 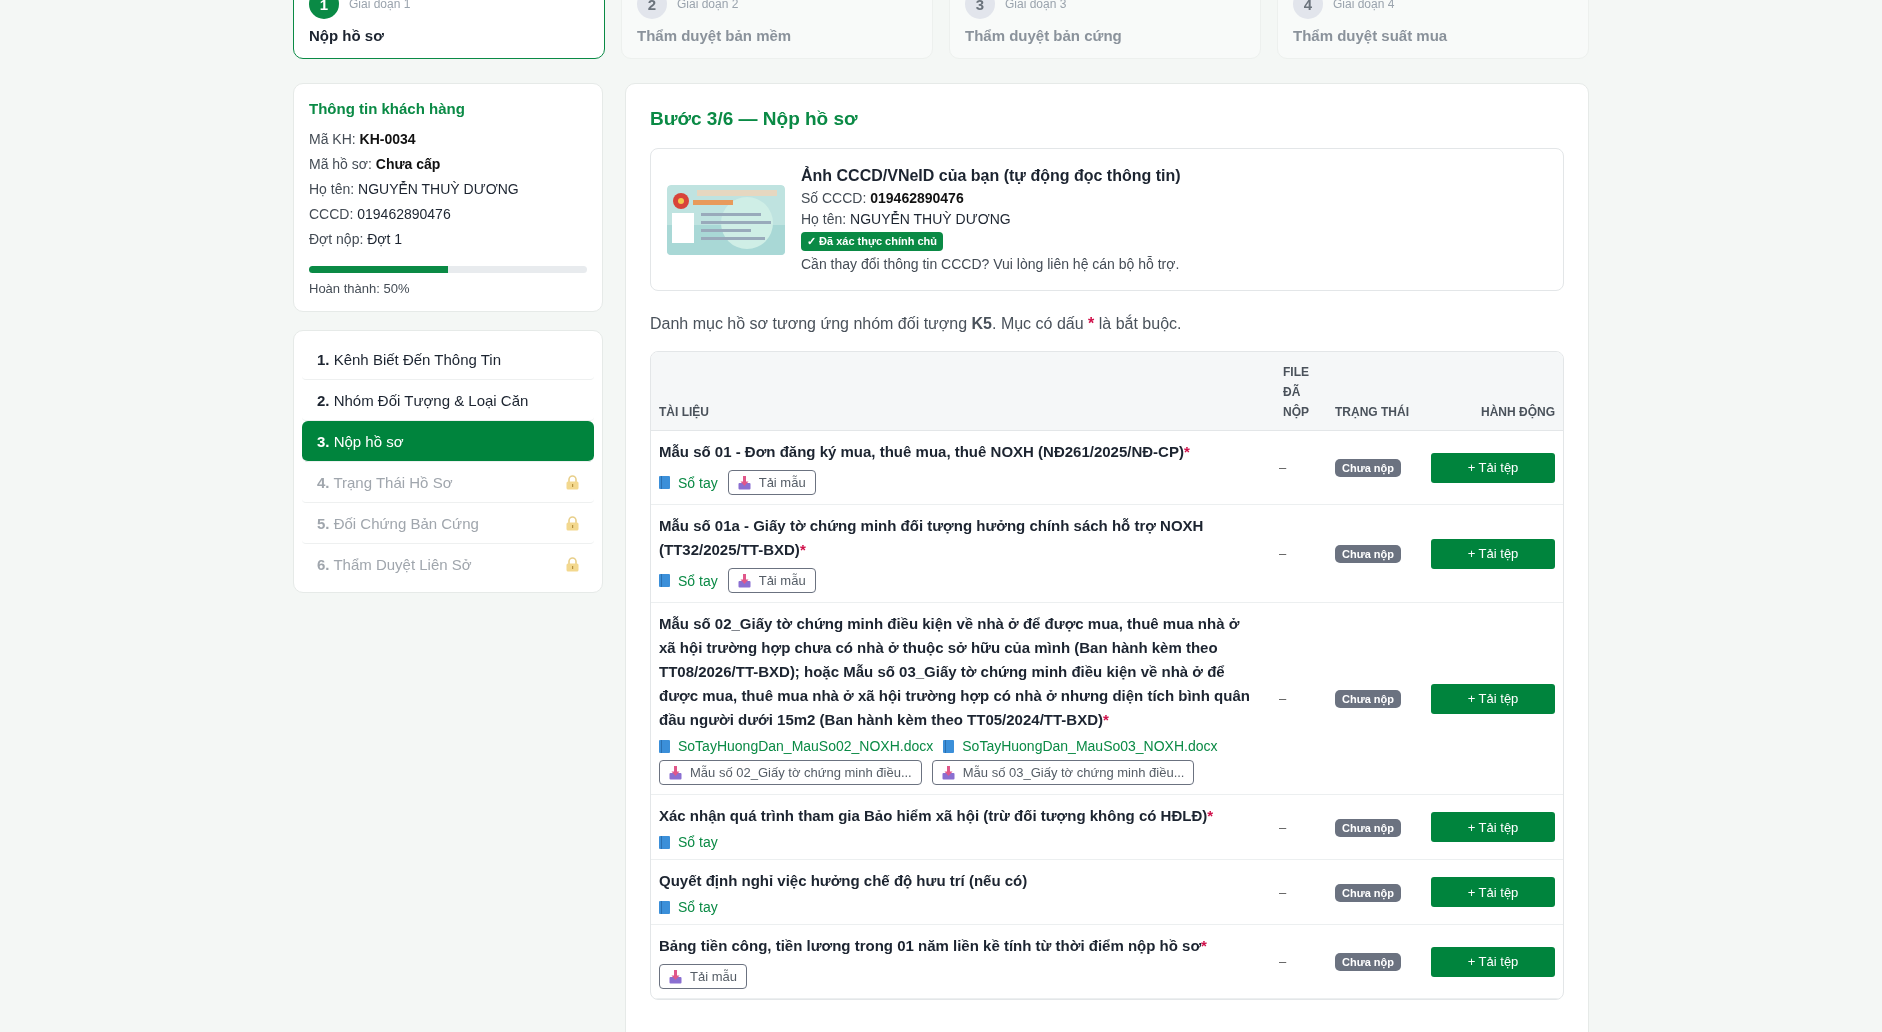 I want to click on document-title: Mẫu số 02_Giấy tờ chứng minh điều kiện về nhà ở để được mua, thuê mua nhà ở xã hội trường hợp chưa có nhà ở thuộc sở hữu của mình (Ban hành kèm theo TT08/2026/TT-BXD); hoặc Mẫu số 03_Giấy tờ chứng minh điều kiện về nhà ở để được mua, thuê mua nhà ở xã hội trường hợp có nhà ở nhưng diện tích bình quân đầu người dưới 15m2 (Ban hành kèm theo TT05/2024/TT-BXD)*, so click(x=955, y=672).